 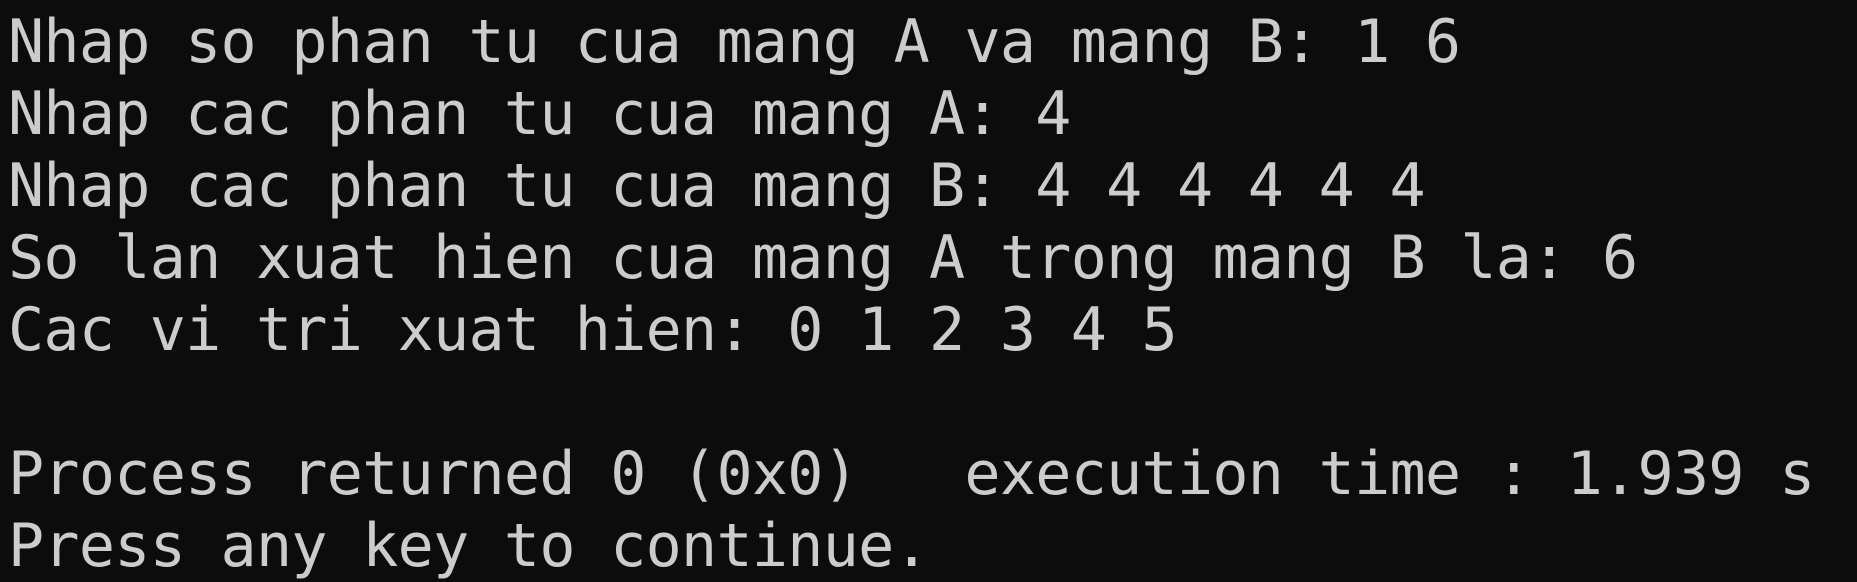 I want to click on console-line-occurrence-positions: Cac vi tri xuat hien: 0 1 2 3 4 5, so click(x=593, y=330).